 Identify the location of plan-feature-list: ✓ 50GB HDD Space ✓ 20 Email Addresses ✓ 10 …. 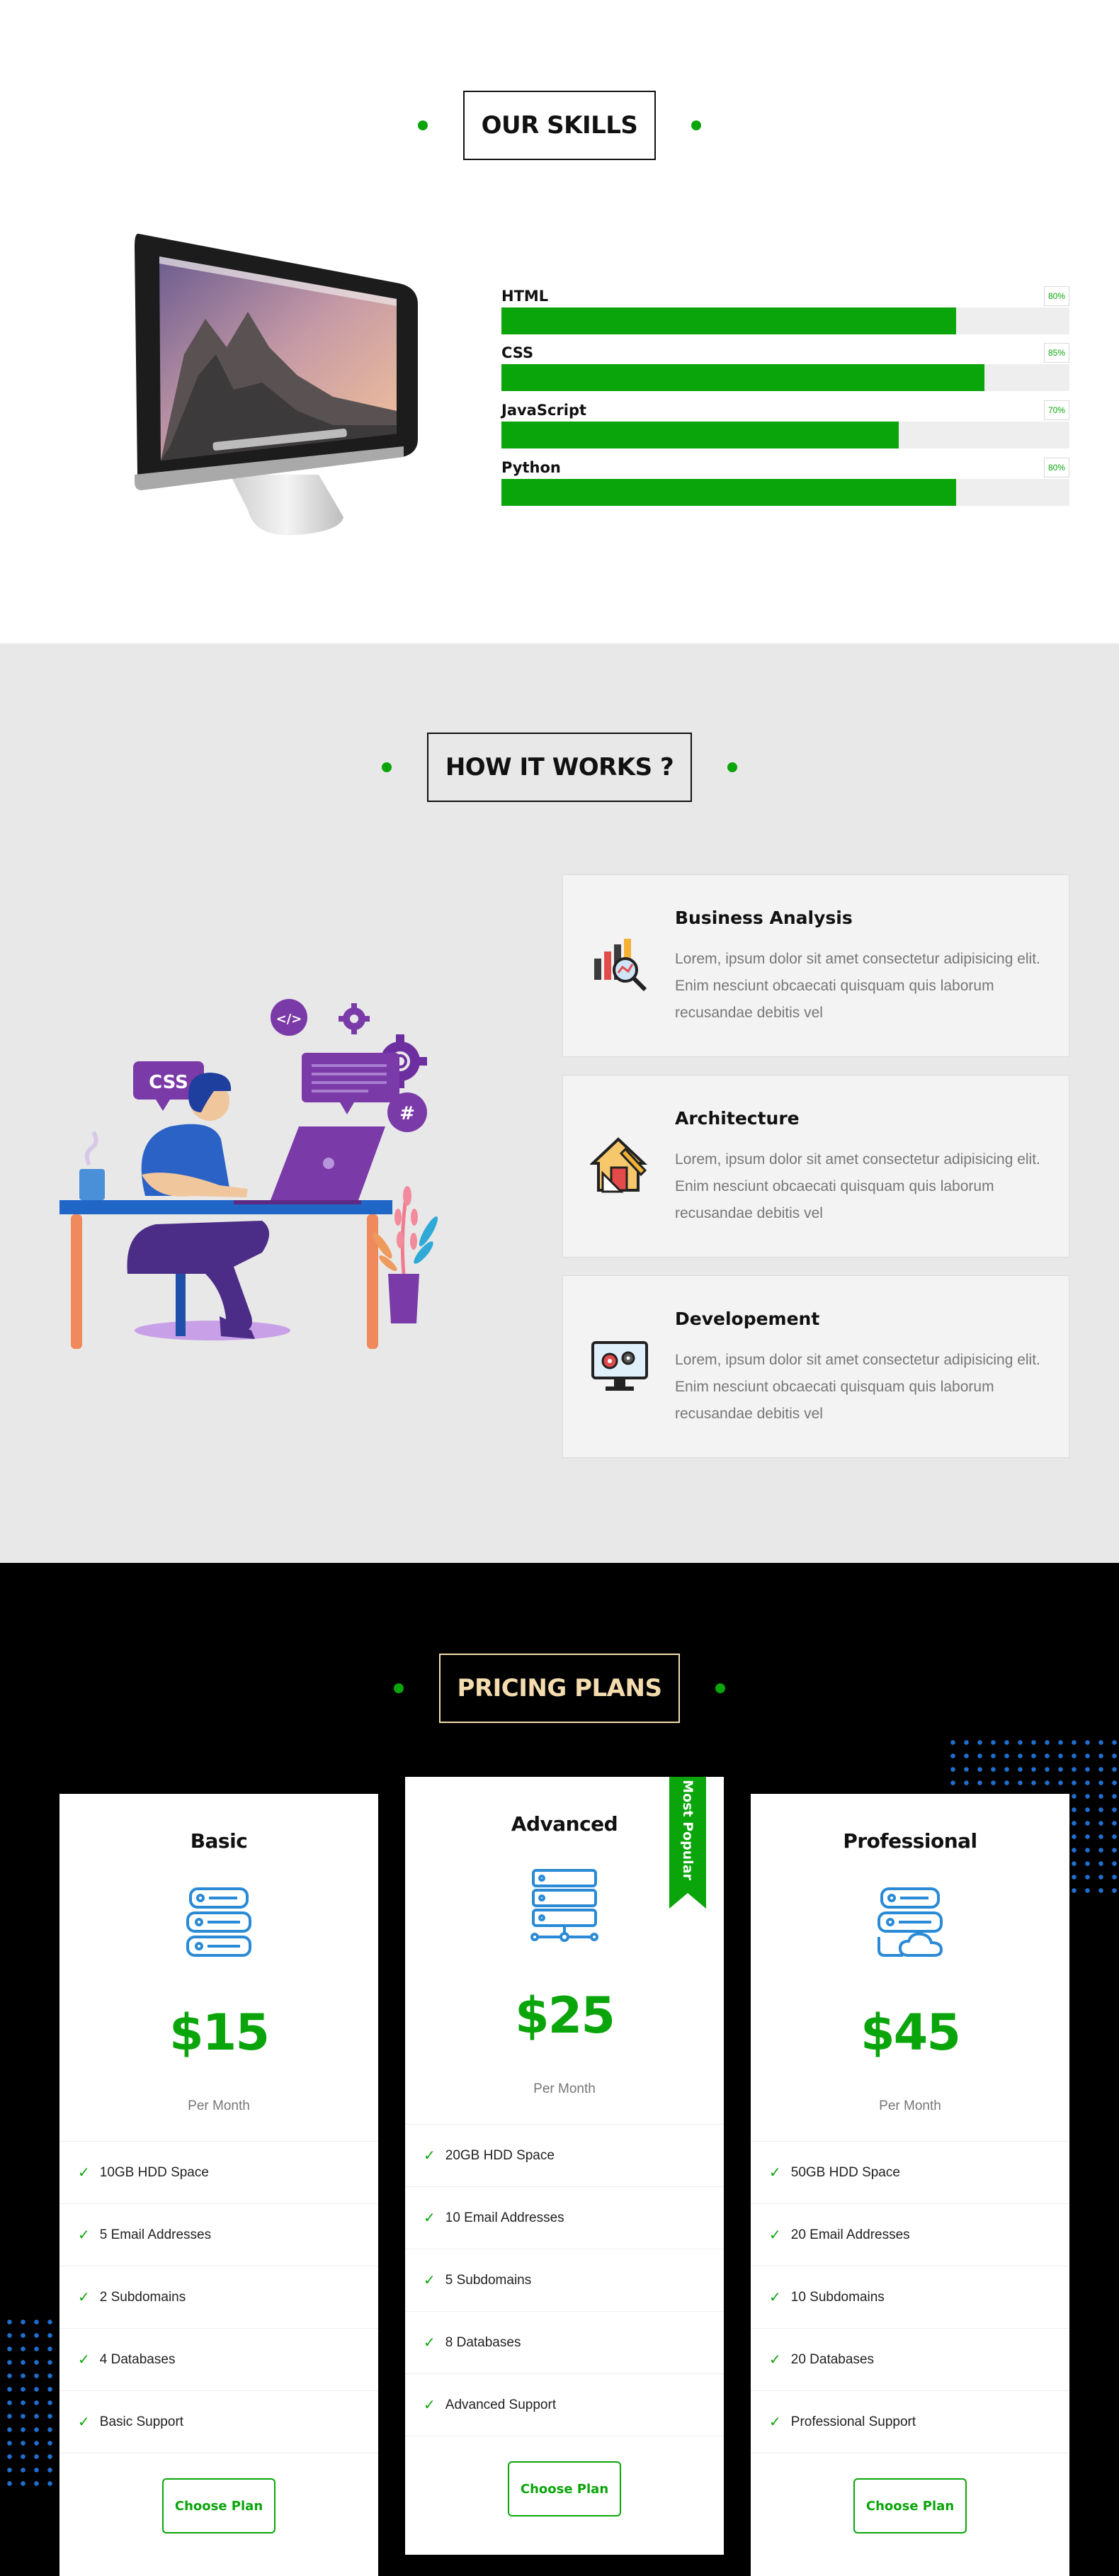
(910, 2297).